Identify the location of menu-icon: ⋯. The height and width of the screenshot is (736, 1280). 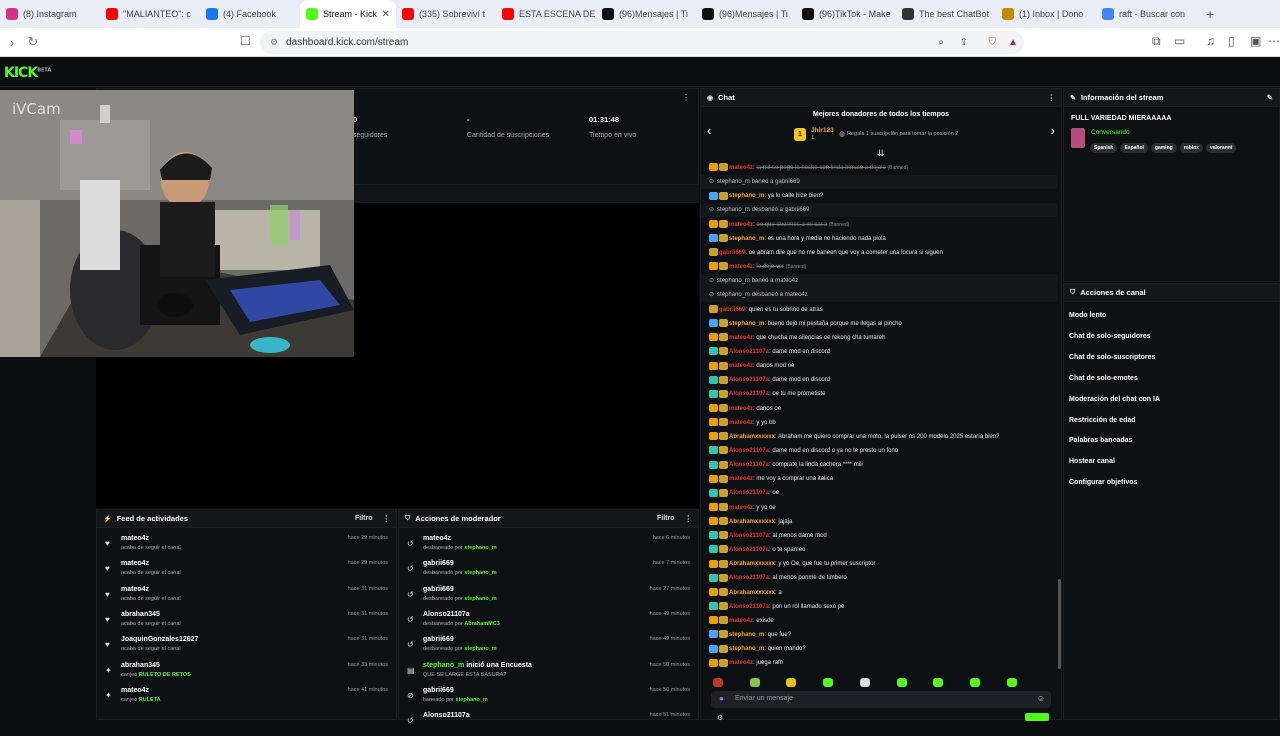
(1274, 41).